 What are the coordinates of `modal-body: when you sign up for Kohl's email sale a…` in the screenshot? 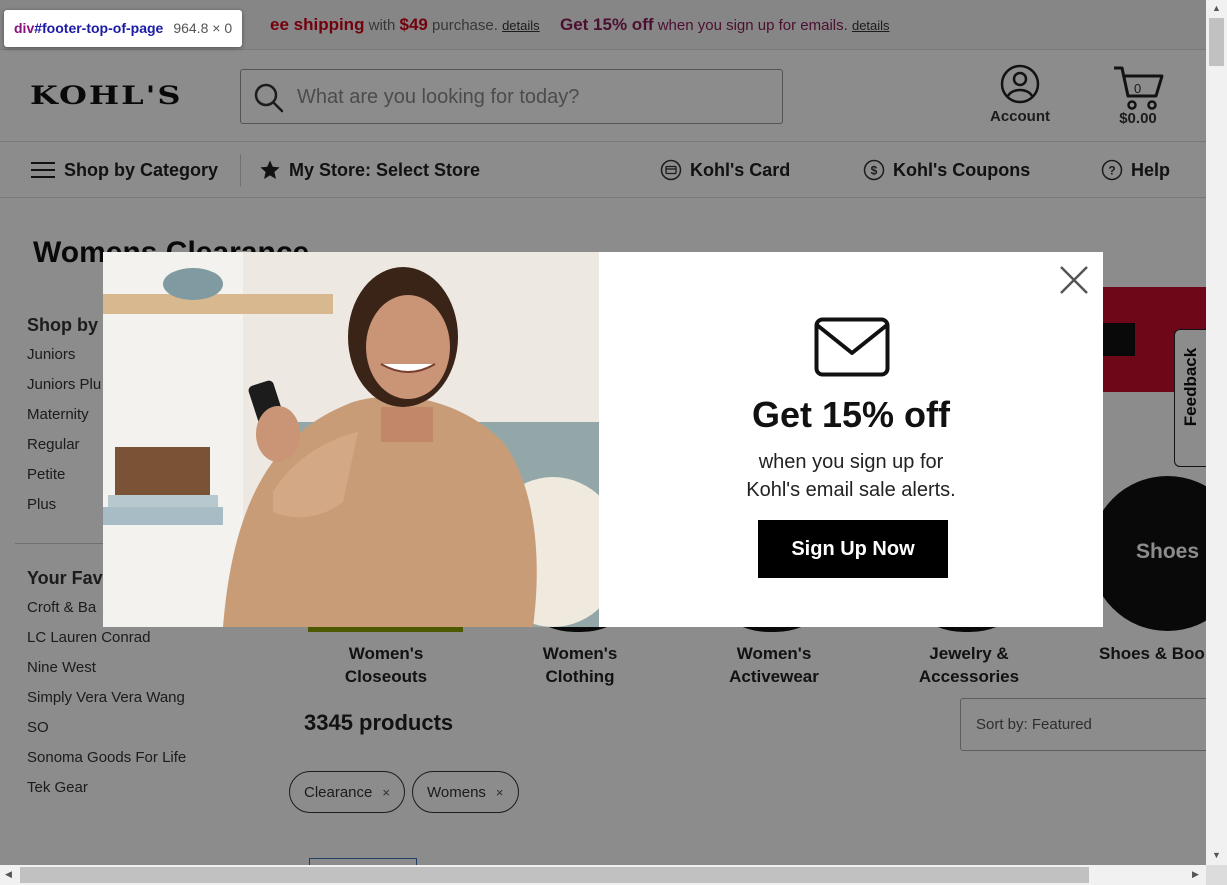 It's located at (851, 476).